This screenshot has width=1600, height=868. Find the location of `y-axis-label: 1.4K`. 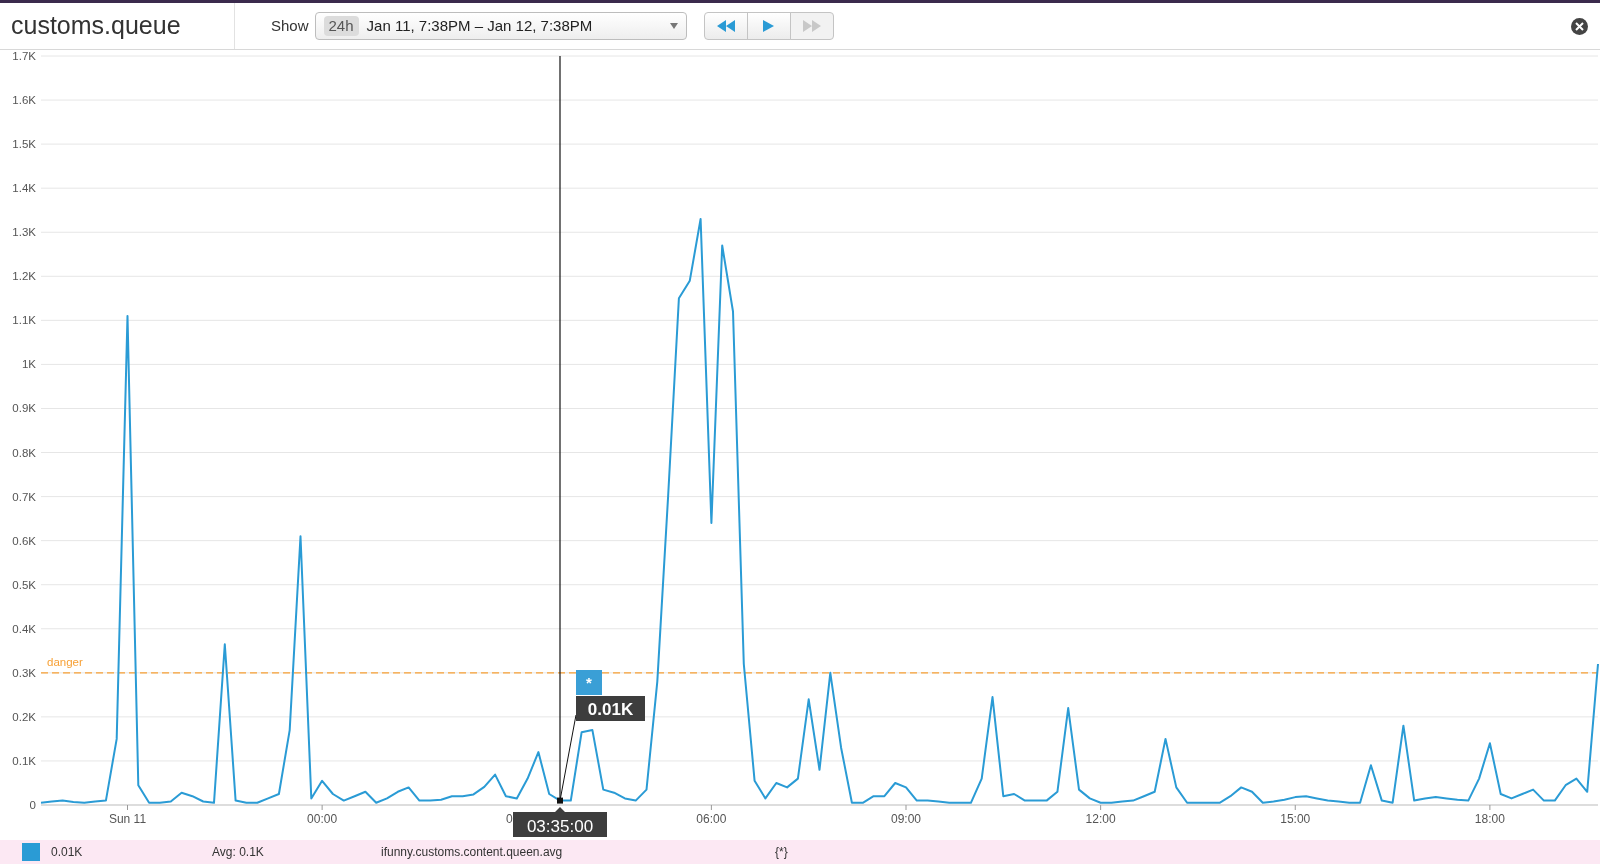

y-axis-label: 1.4K is located at coordinates (24, 188).